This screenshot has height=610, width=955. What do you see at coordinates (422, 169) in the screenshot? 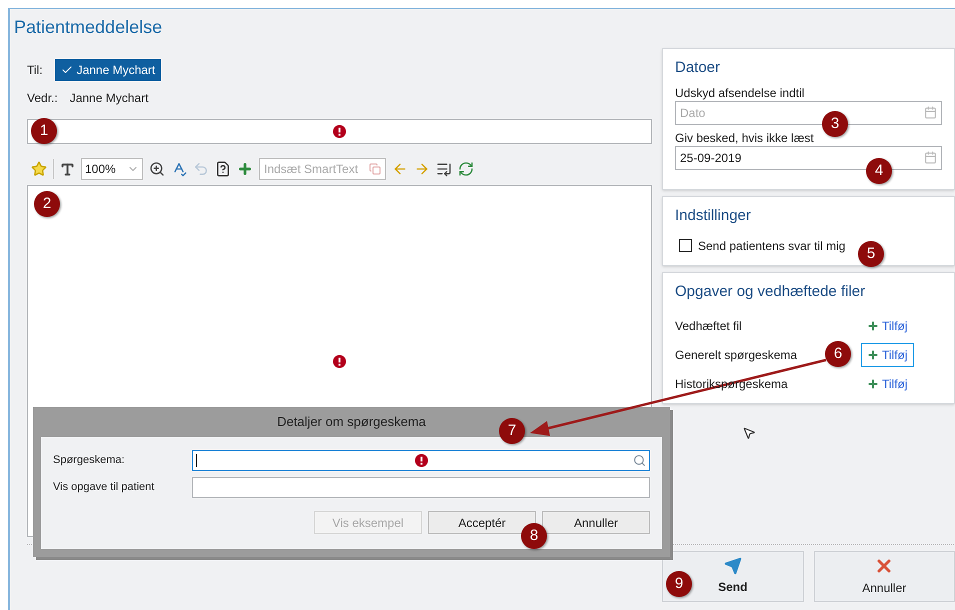
I see `arrow-right-icon` at bounding box center [422, 169].